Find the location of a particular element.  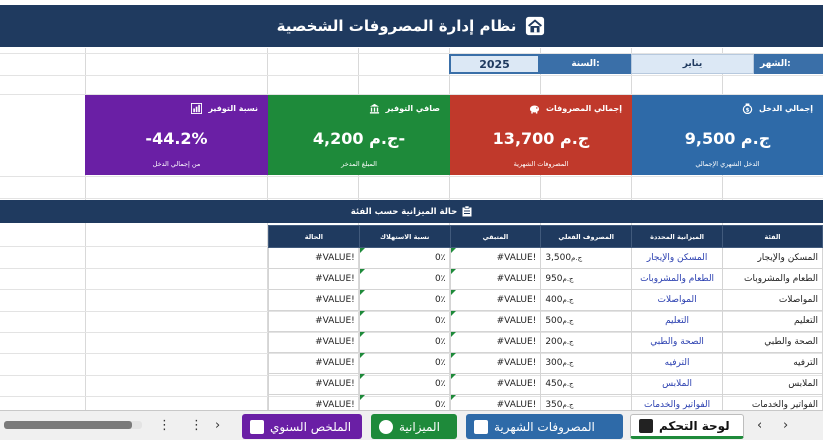

tab-monthly-expenses: المصروفات الشهرية is located at coordinates (544, 426).